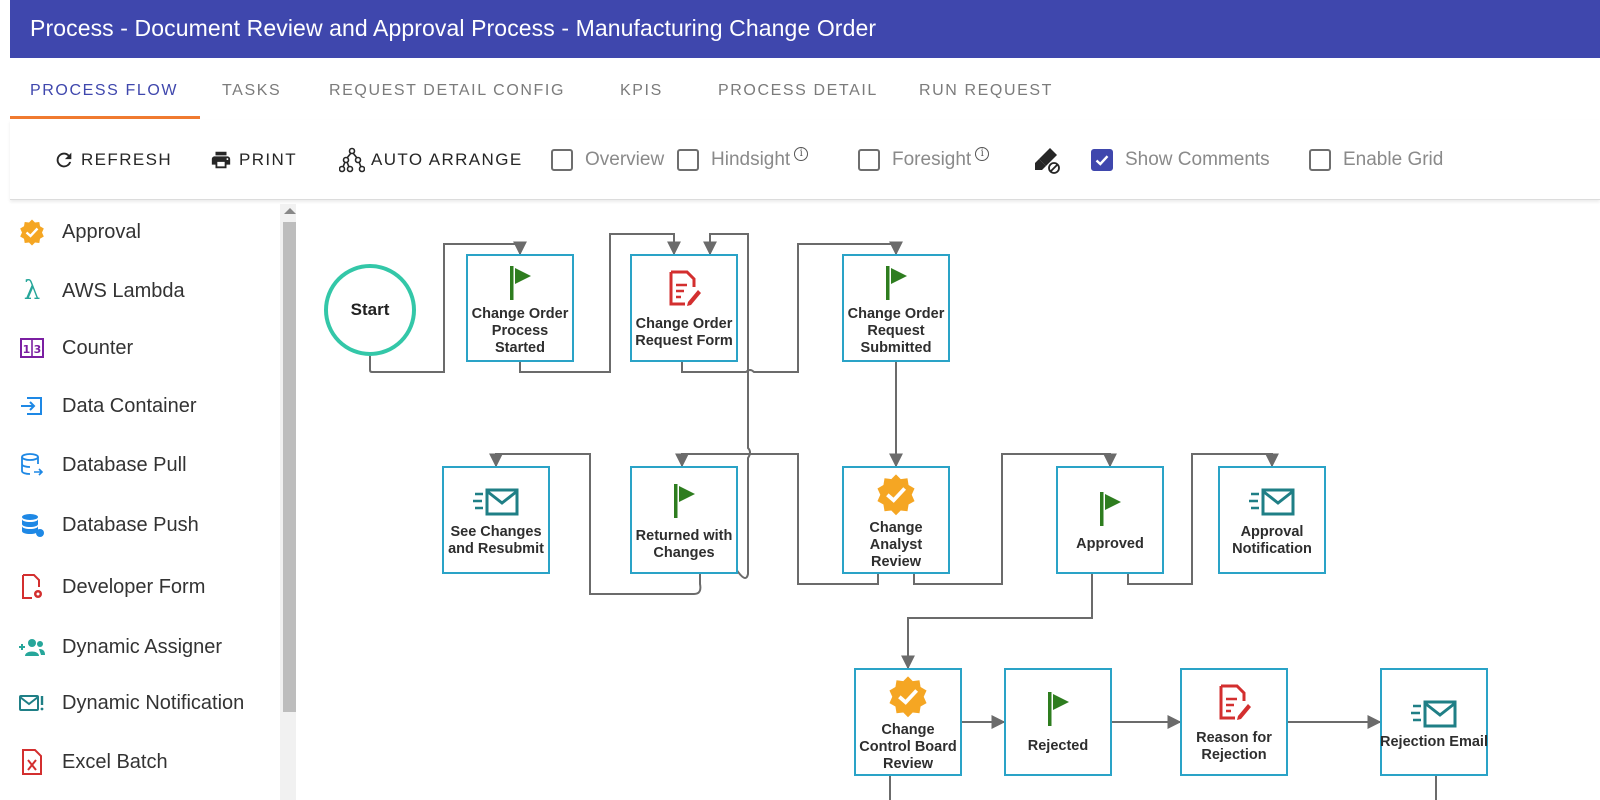 Image resolution: width=1600 pixels, height=800 pixels. Describe the element at coordinates (251, 91) in the screenshot. I see `tab-tasks: TASKS` at that location.